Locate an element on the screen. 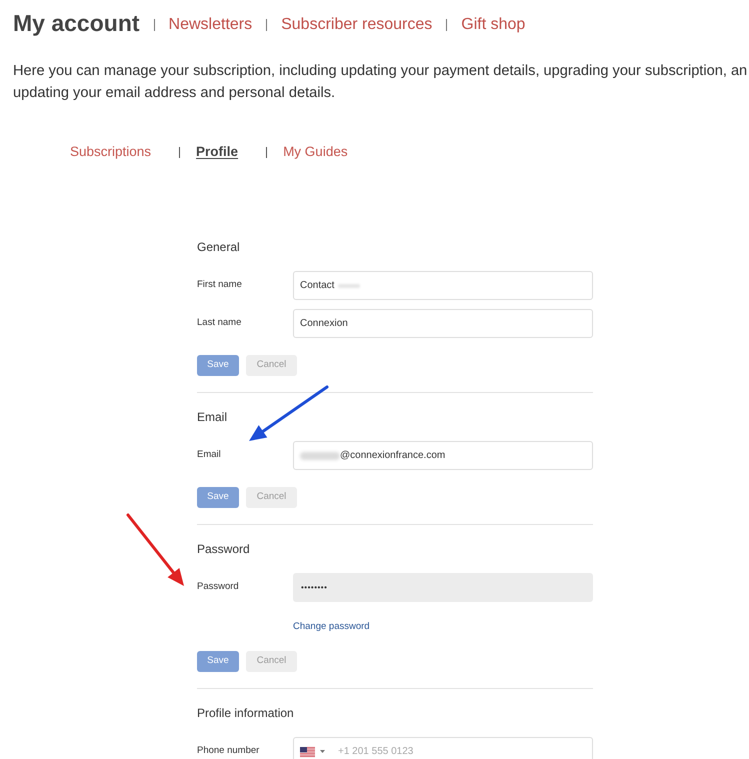  text-field: Contact is located at coordinates (443, 285).